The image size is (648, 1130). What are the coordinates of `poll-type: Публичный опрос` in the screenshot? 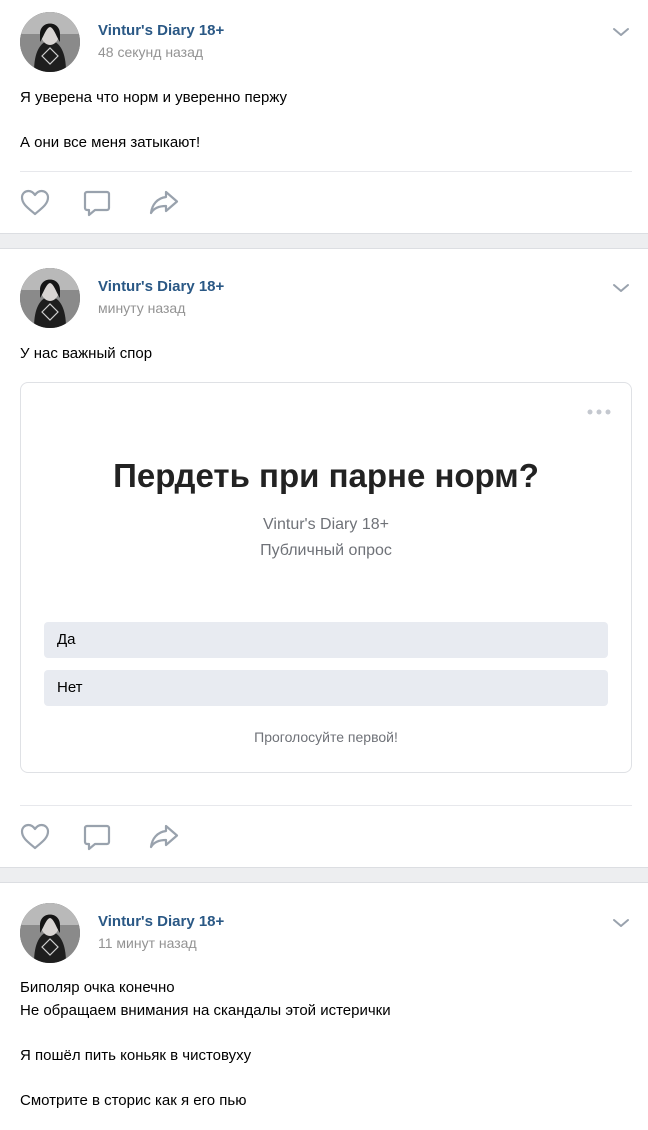 It's located at (326, 550).